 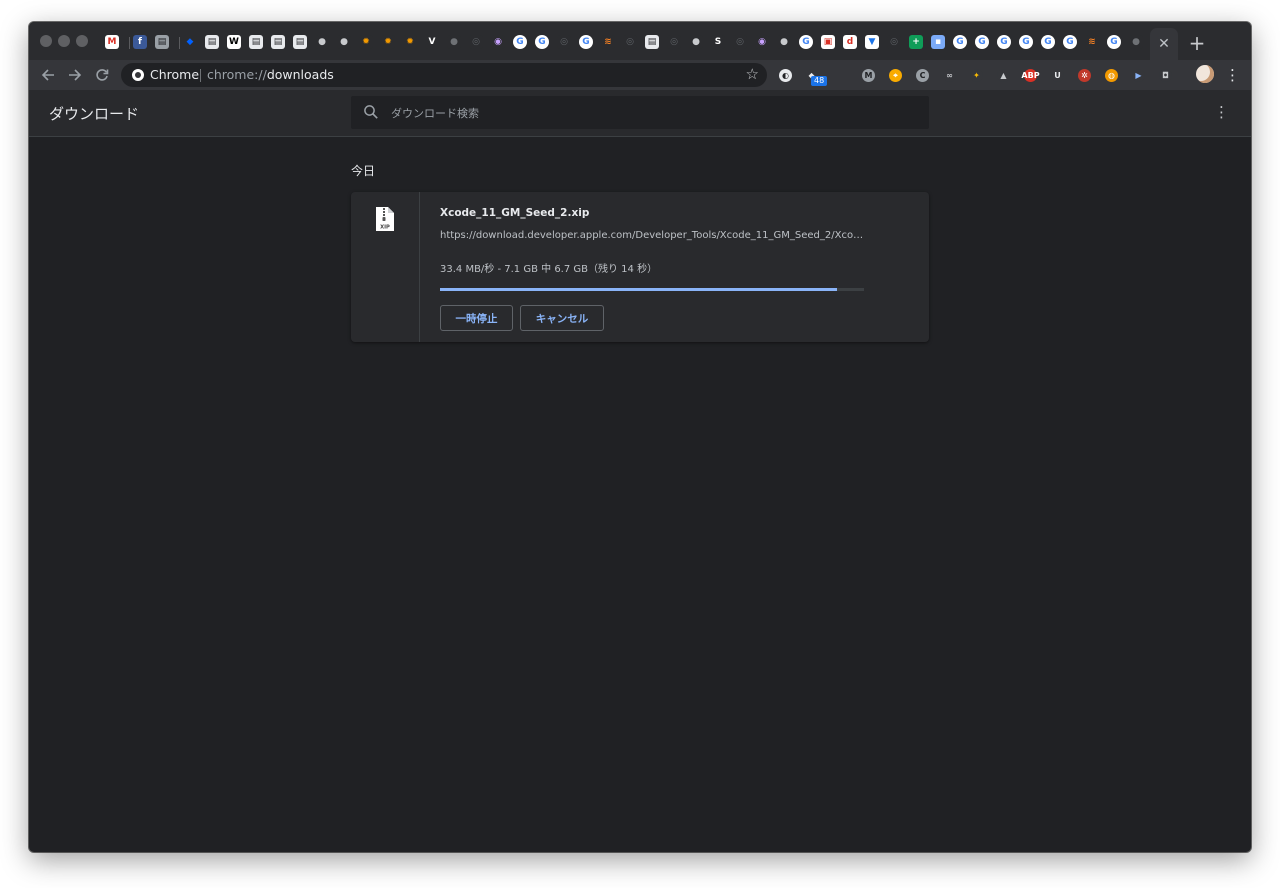 I want to click on extension-adblock-plus-icon: ABP, so click(x=1030, y=75).